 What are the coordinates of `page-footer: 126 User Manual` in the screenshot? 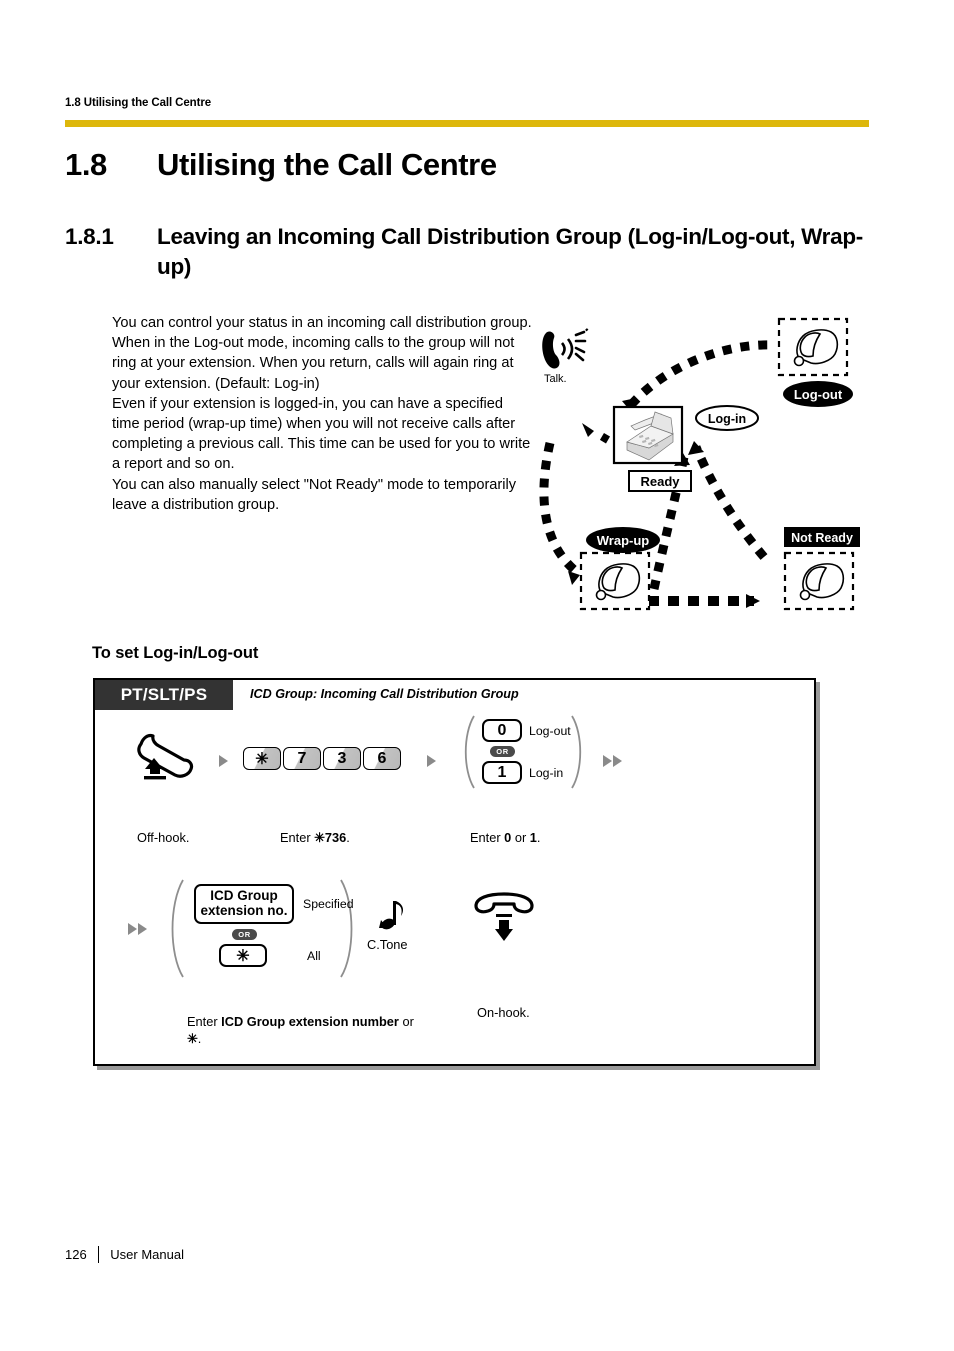 It's located at (124, 1254).